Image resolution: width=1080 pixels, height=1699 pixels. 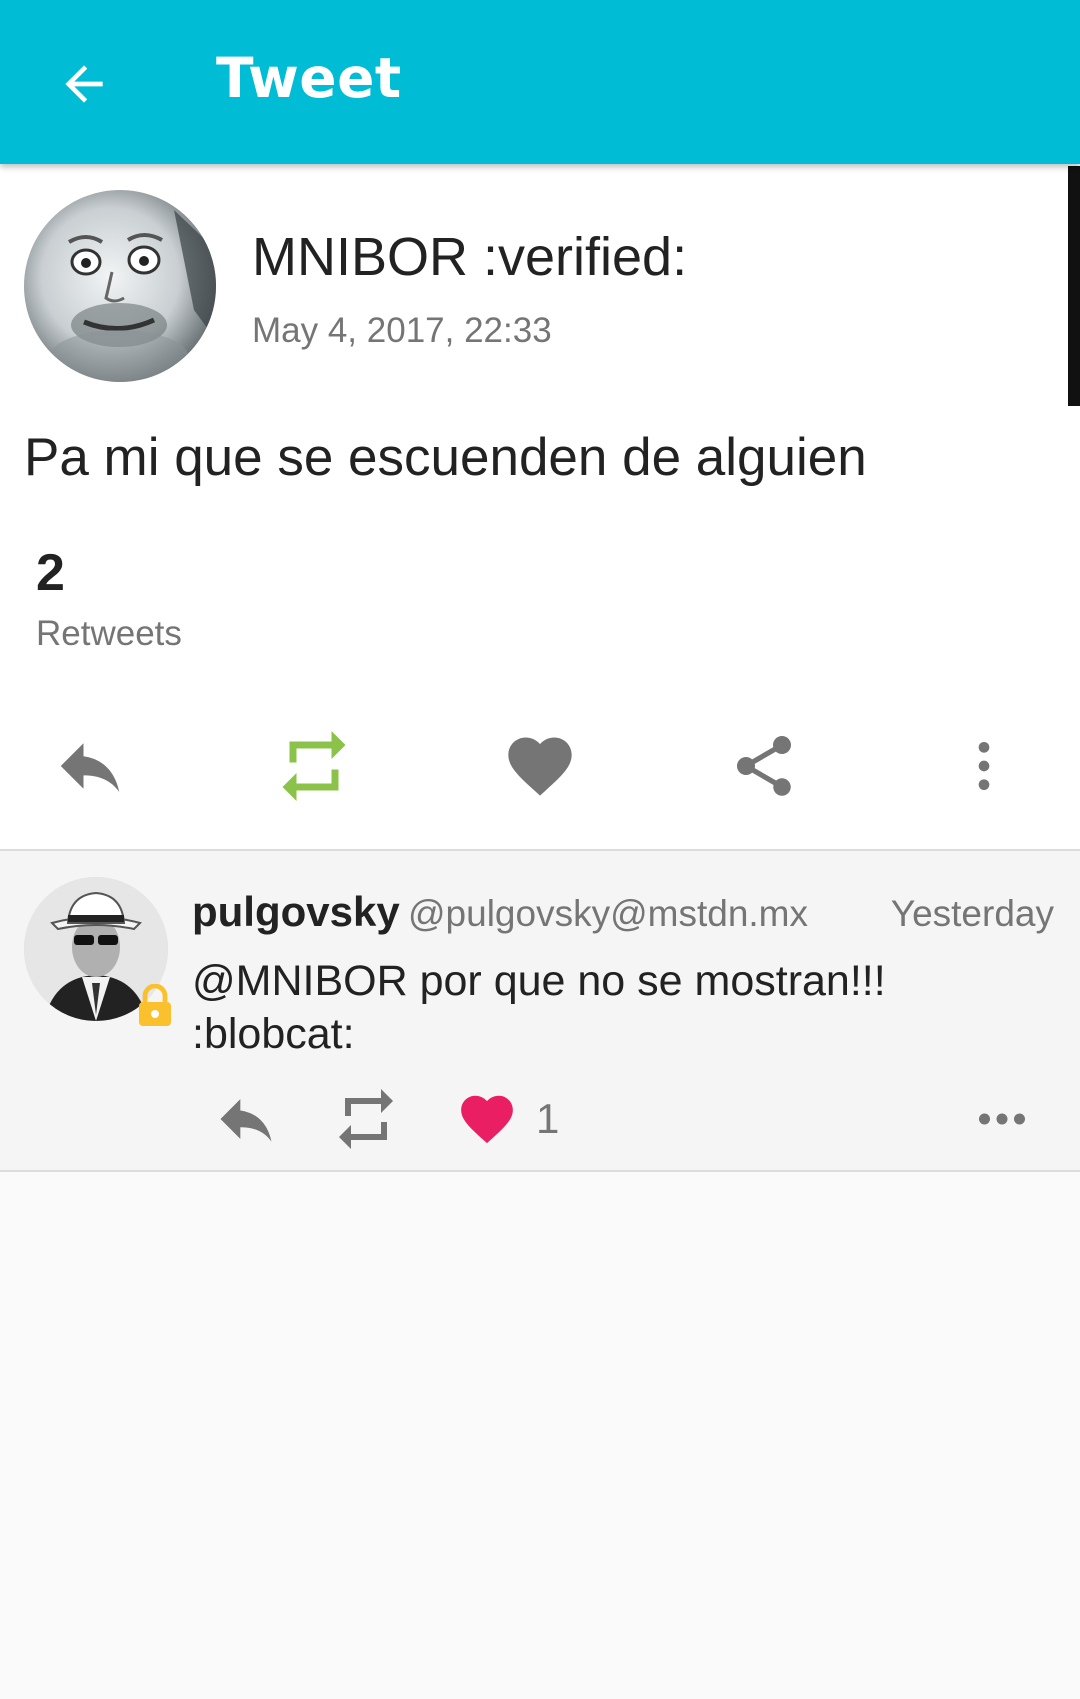 What do you see at coordinates (972, 913) in the screenshot?
I see `reply-timestamp: Yesterday` at bounding box center [972, 913].